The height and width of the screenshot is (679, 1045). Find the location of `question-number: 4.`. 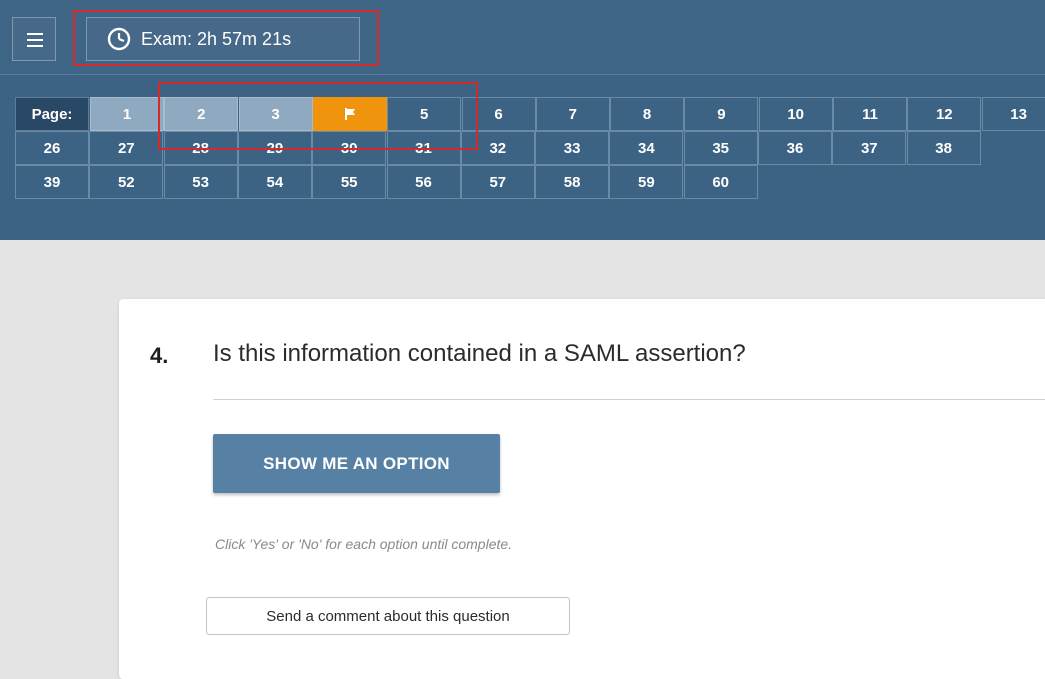

question-number: 4. is located at coordinates (159, 355).